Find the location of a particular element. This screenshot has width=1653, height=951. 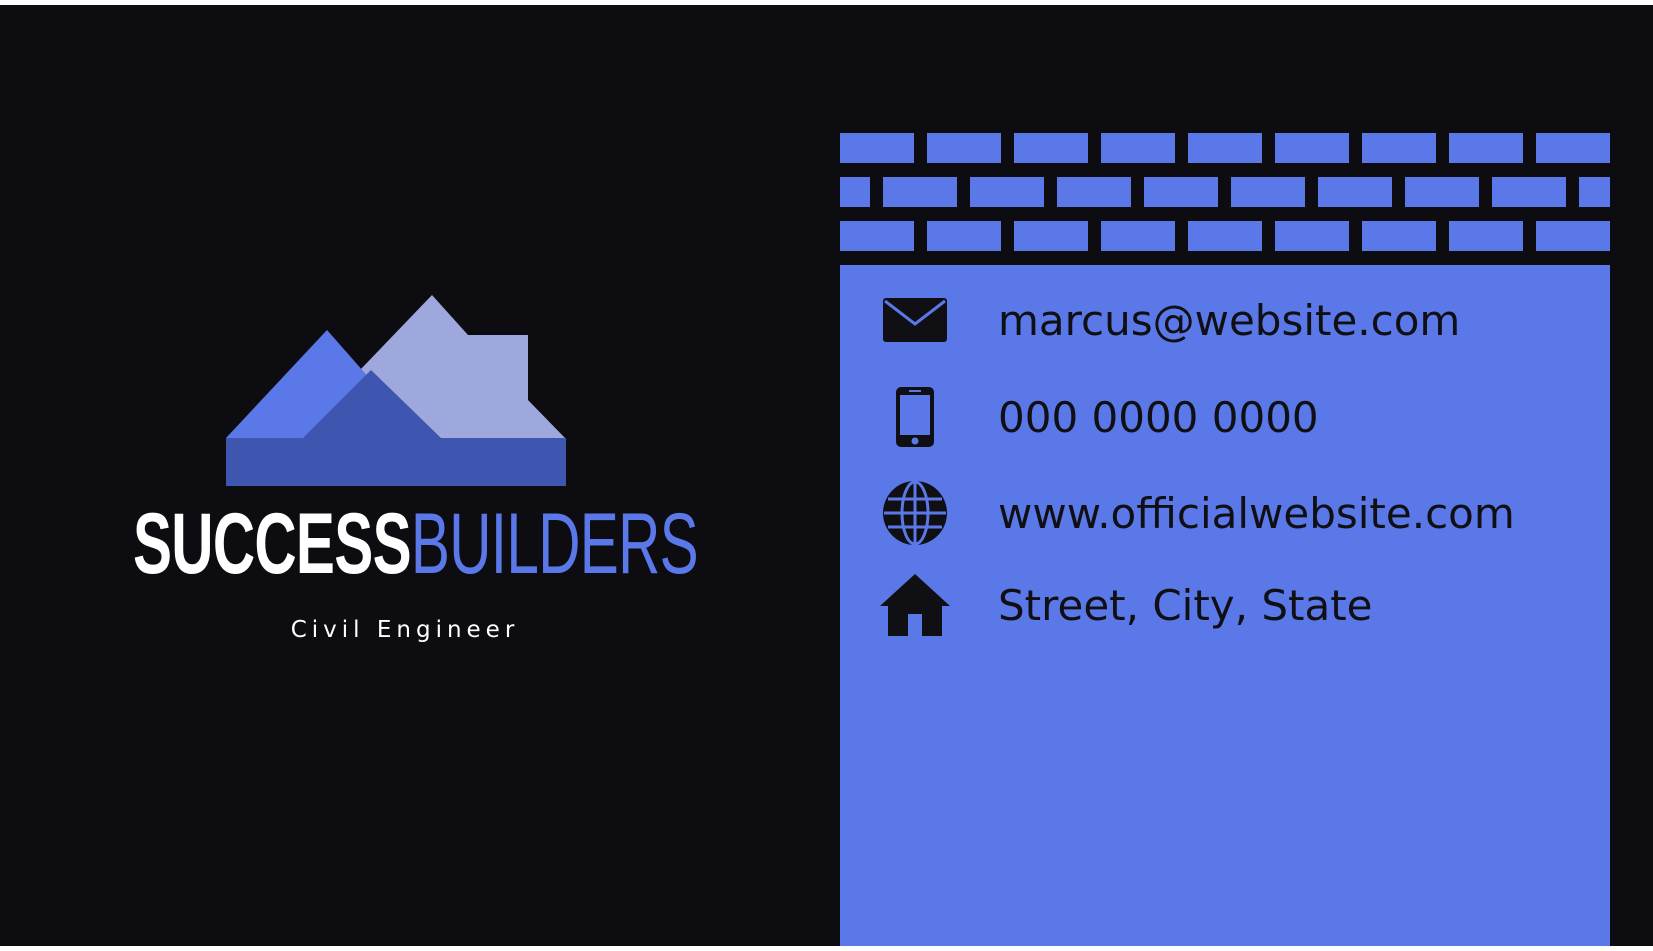

globe-icon is located at coordinates (915, 513).